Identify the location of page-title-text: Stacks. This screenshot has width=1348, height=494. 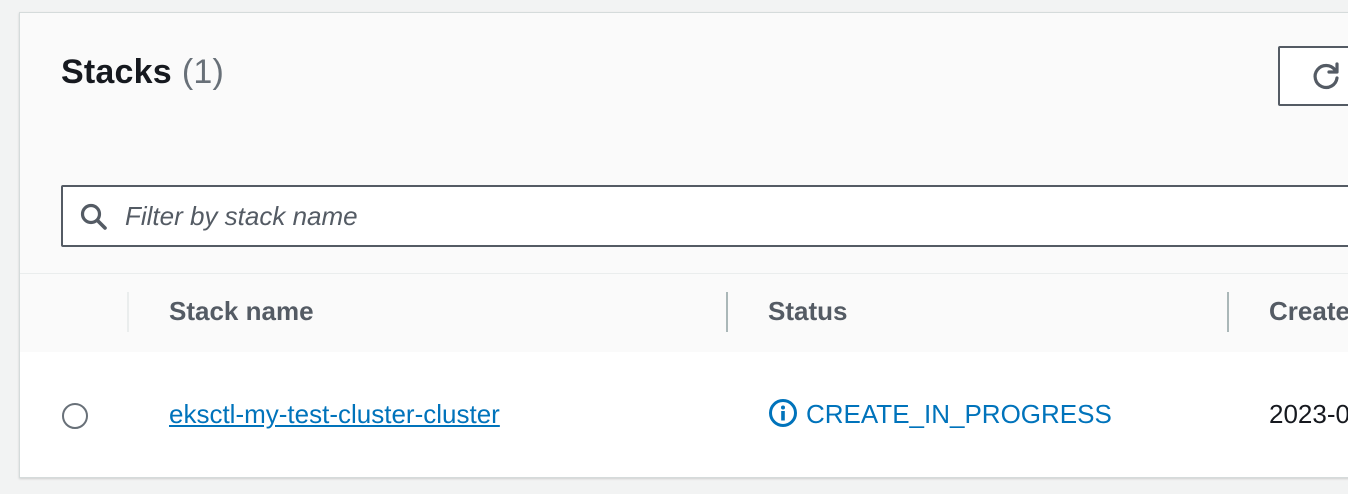
(116, 72).